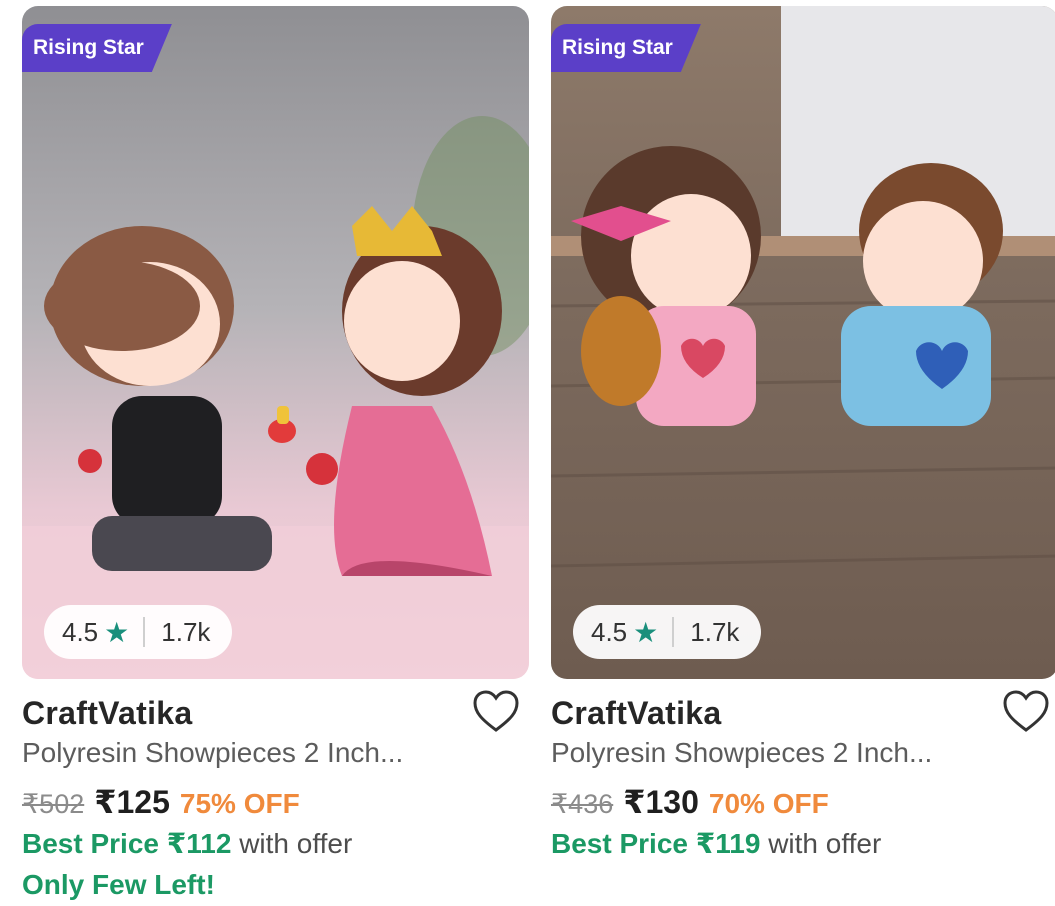 The image size is (1055, 906). Describe the element at coordinates (127, 843) in the screenshot. I see `best-price: Best Price ₹112` at that location.